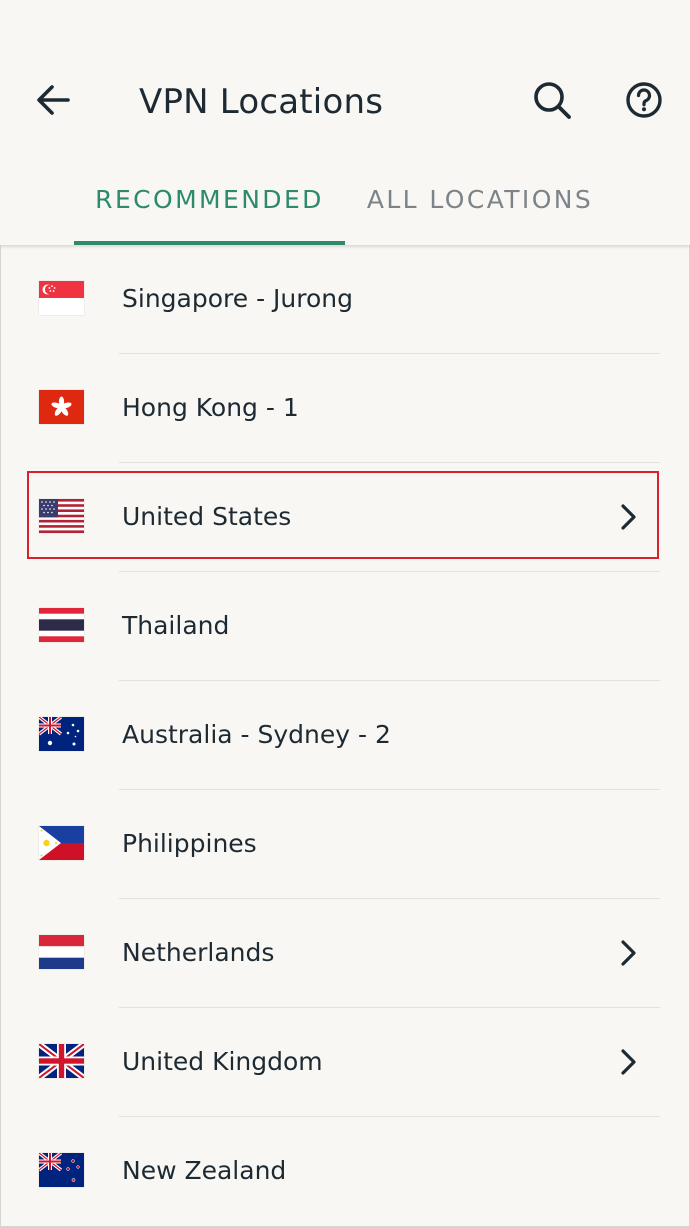  I want to click on active-tab-indicator, so click(209, 243).